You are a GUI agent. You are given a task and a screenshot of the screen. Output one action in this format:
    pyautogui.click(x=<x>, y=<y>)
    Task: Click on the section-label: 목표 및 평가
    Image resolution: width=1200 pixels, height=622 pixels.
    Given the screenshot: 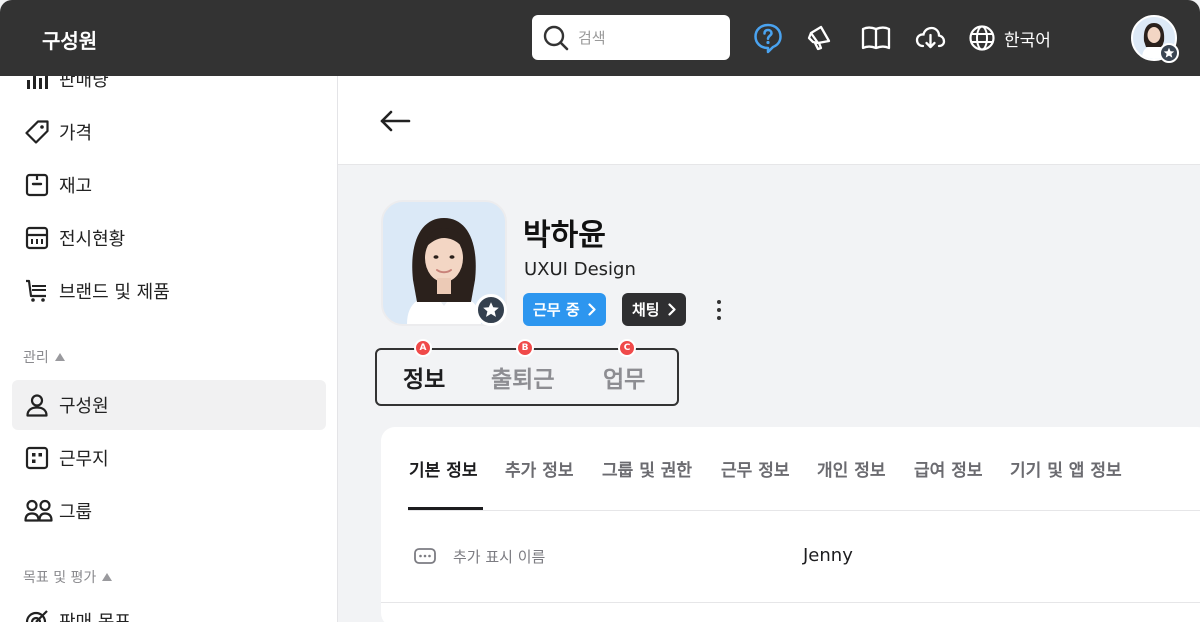 What is the action you would take?
    pyautogui.click(x=60, y=578)
    